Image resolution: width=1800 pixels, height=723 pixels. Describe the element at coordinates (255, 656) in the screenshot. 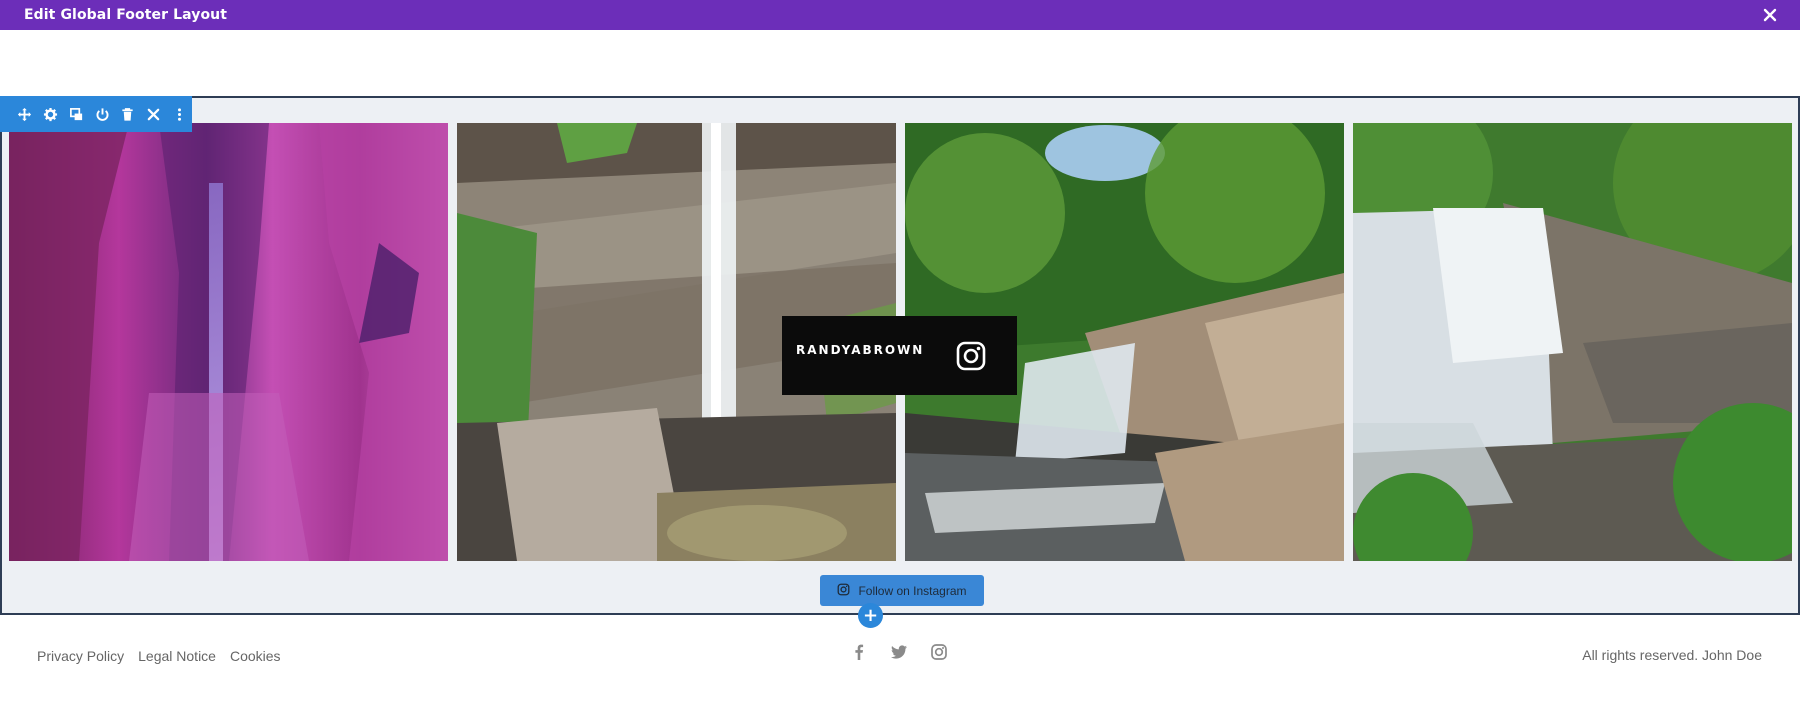

I see `footer-link-cookies: Cookies` at that location.